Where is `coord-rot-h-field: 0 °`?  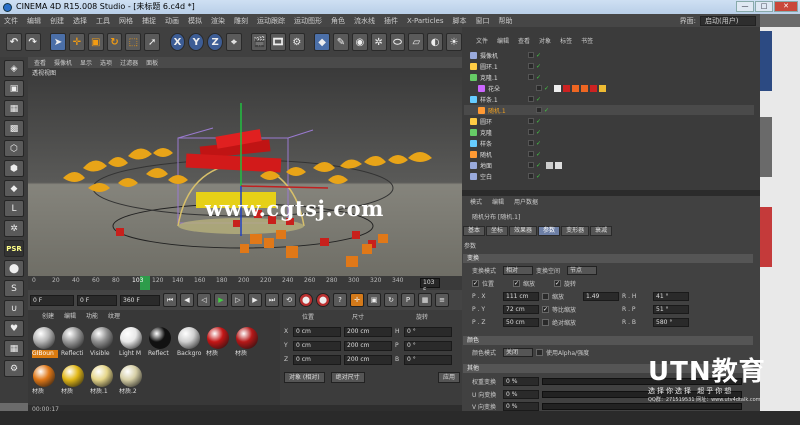 coord-rot-h-field: 0 ° is located at coordinates (428, 331).